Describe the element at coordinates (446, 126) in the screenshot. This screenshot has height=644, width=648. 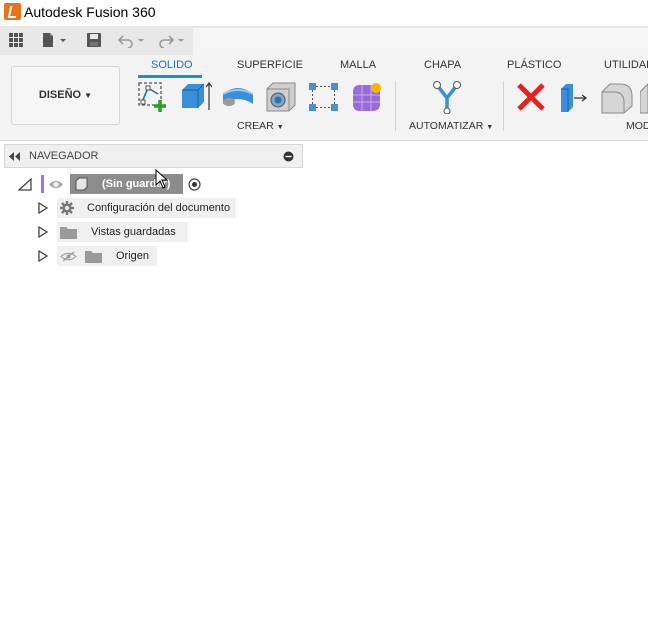
I see `automatizar-label: AUTOMATIZAR` at that location.